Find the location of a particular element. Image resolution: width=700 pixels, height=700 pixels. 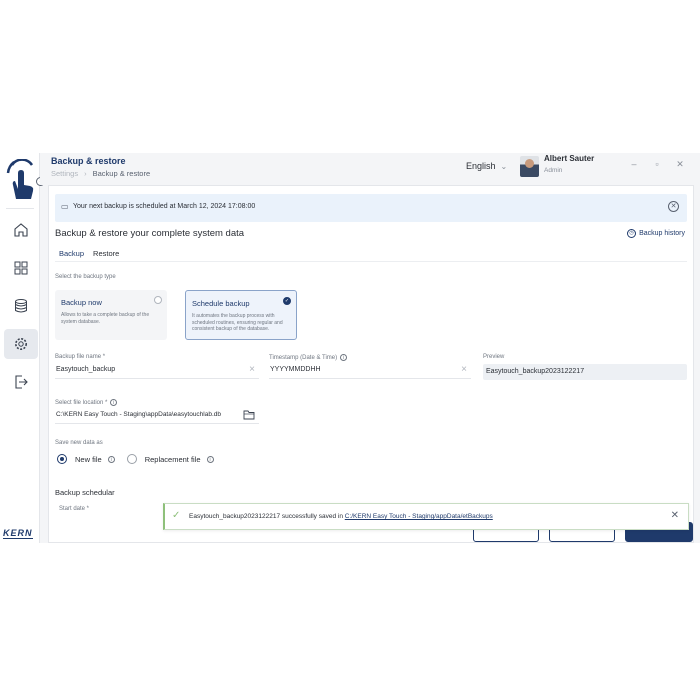

breadcrumb: Settings › Backup & restore is located at coordinates (100, 173).